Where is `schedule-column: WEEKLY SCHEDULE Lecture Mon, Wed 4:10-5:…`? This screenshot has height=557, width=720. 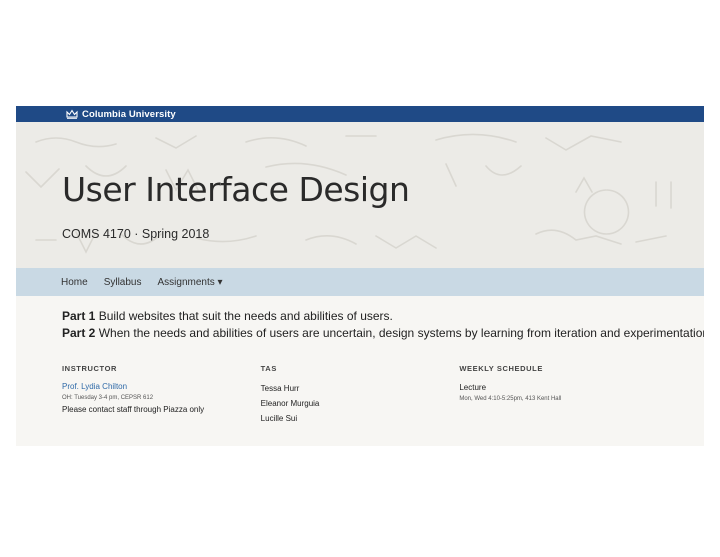 schedule-column: WEEKLY SCHEDULE Lecture Mon, Wed 4:10-5:… is located at coordinates (558, 395).